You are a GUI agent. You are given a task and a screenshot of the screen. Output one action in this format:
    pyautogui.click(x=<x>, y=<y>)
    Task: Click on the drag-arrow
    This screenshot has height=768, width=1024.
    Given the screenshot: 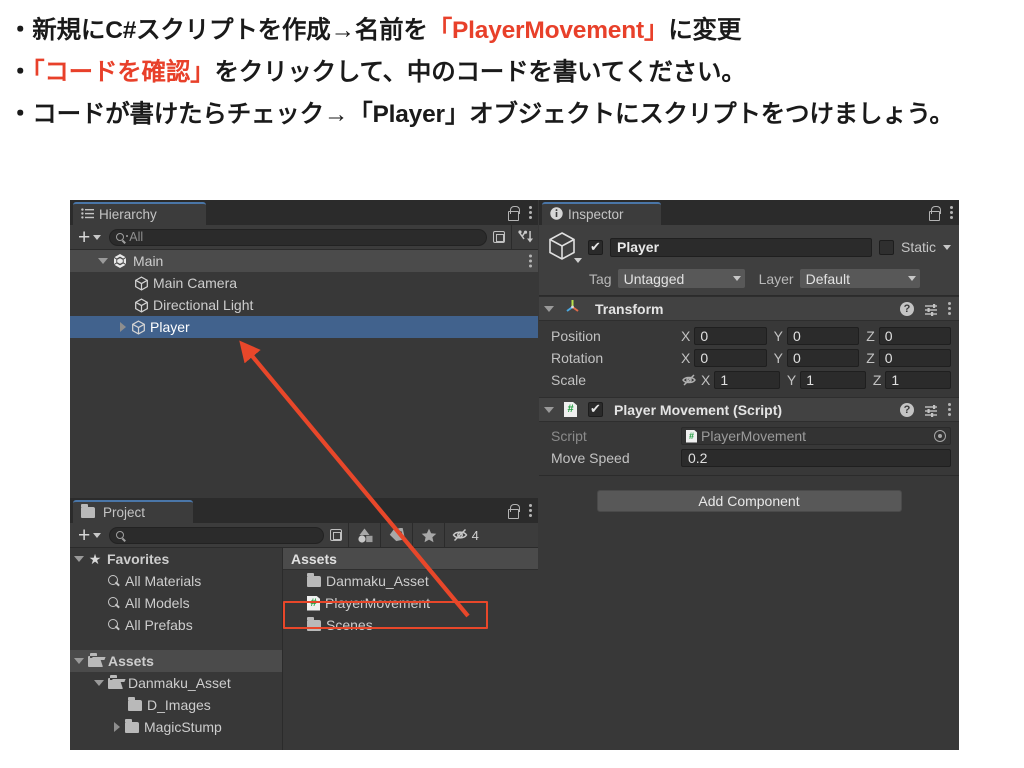 What is the action you would take?
    pyautogui.click(x=354, y=479)
    